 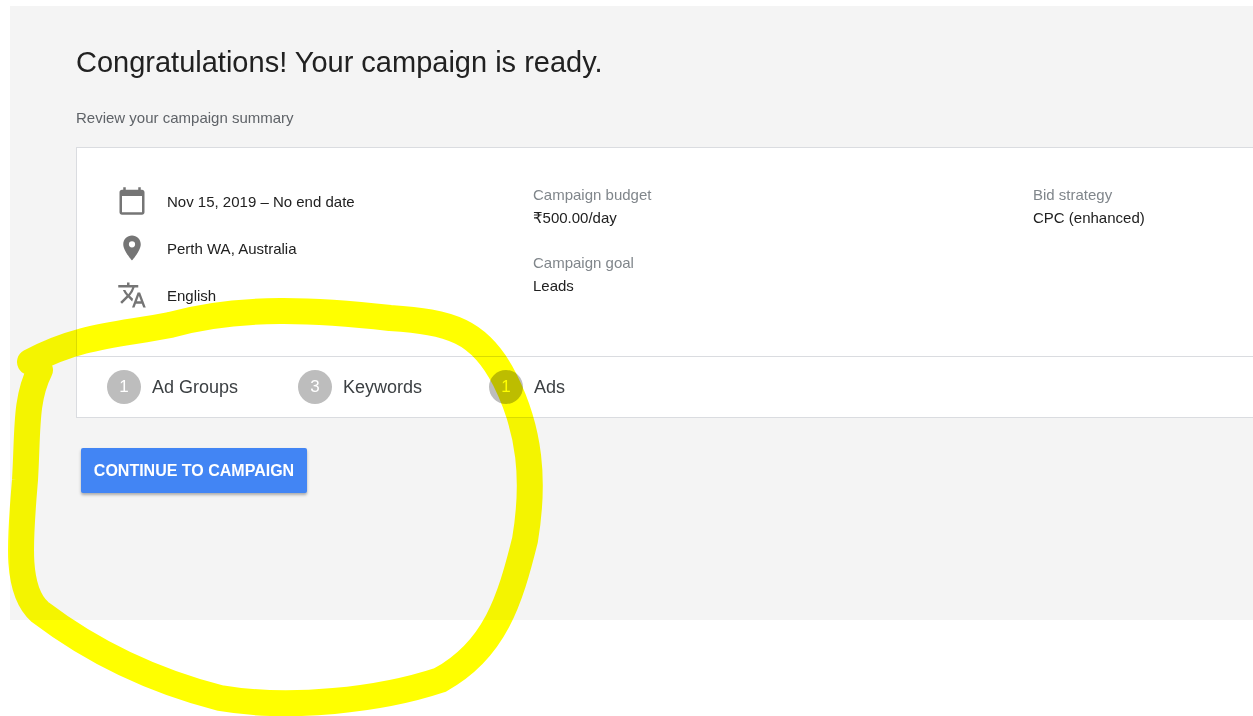 What do you see at coordinates (261, 201) in the screenshot?
I see `detail-text: Nov 15, 2019 – No end date` at bounding box center [261, 201].